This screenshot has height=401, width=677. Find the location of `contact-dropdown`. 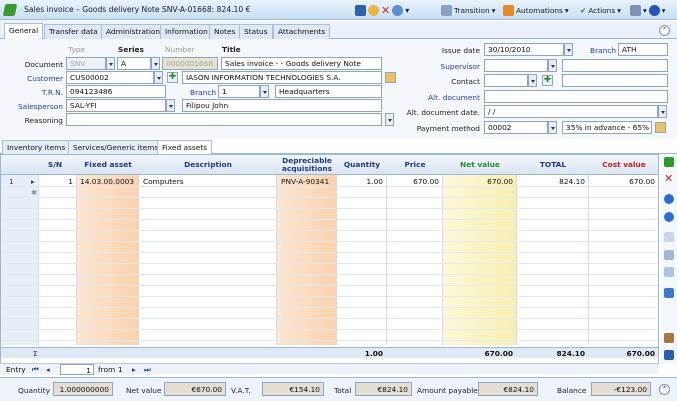

contact-dropdown is located at coordinates (532, 80).